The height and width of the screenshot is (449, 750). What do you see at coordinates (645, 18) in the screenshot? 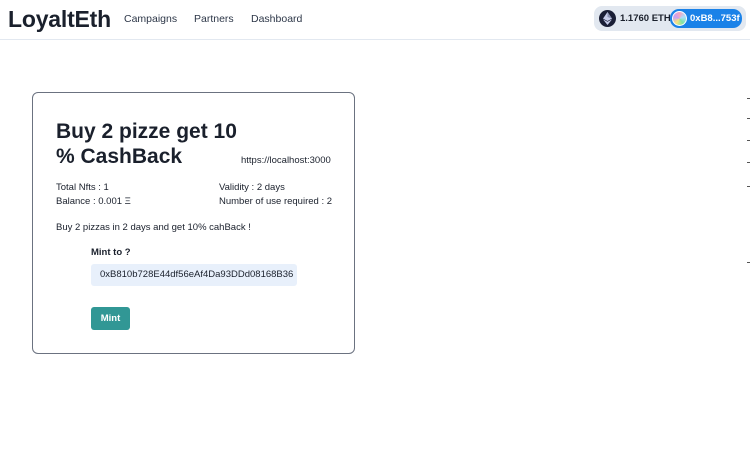
I see `wallet-balance: 1.1760 ETH` at bounding box center [645, 18].